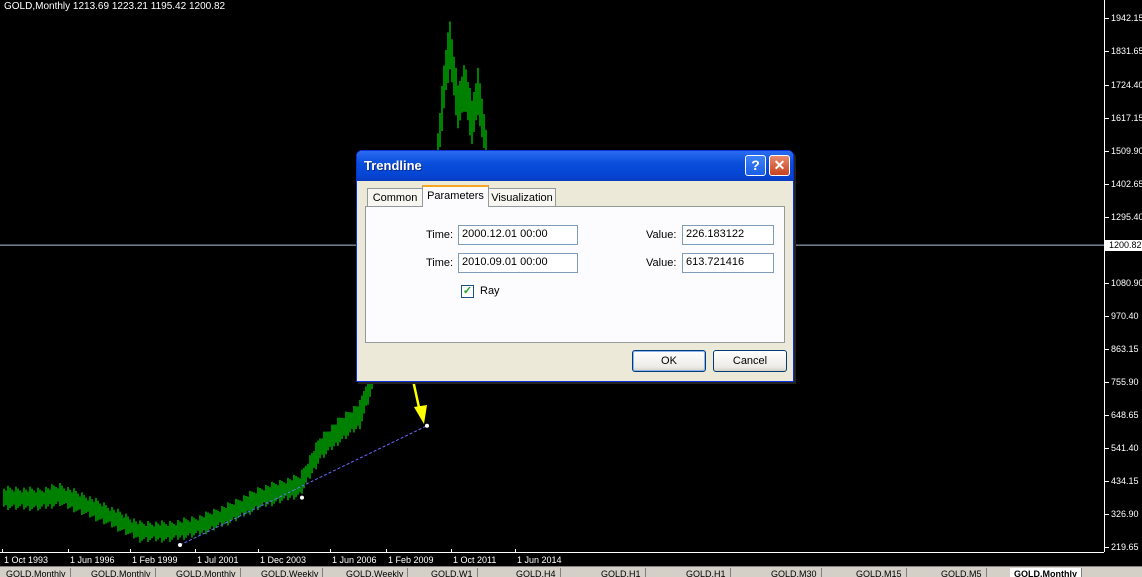  What do you see at coordinates (420, 414) in the screenshot?
I see `annotation-arrowhead` at bounding box center [420, 414].